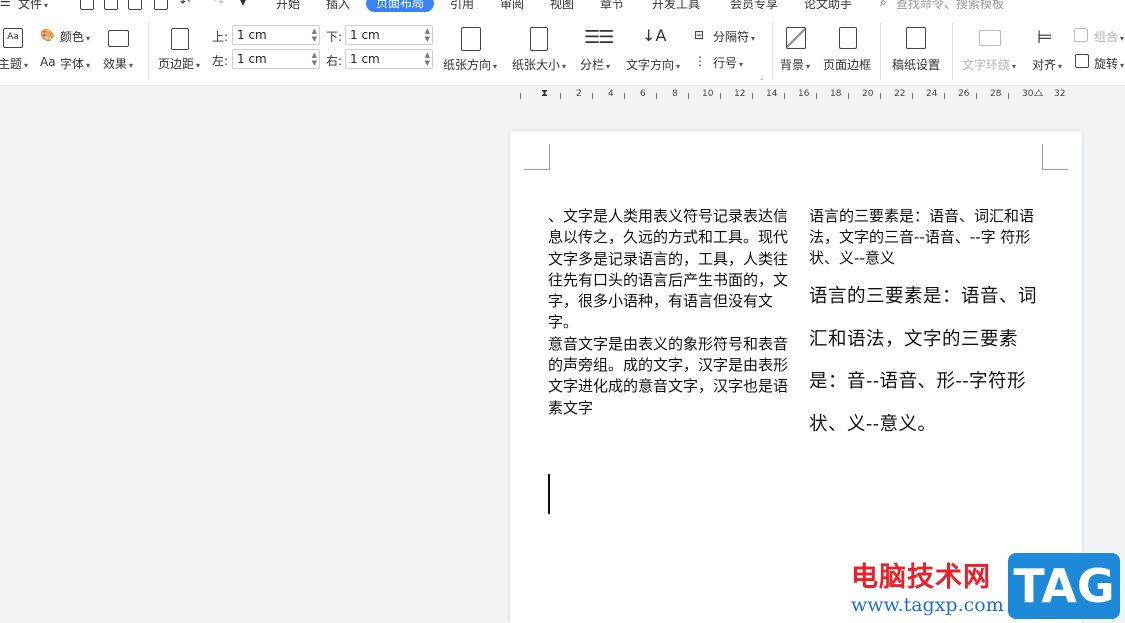 The height and width of the screenshot is (623, 1125). Describe the element at coordinates (883, 5) in the screenshot. I see `search-icon: ⌕` at that location.